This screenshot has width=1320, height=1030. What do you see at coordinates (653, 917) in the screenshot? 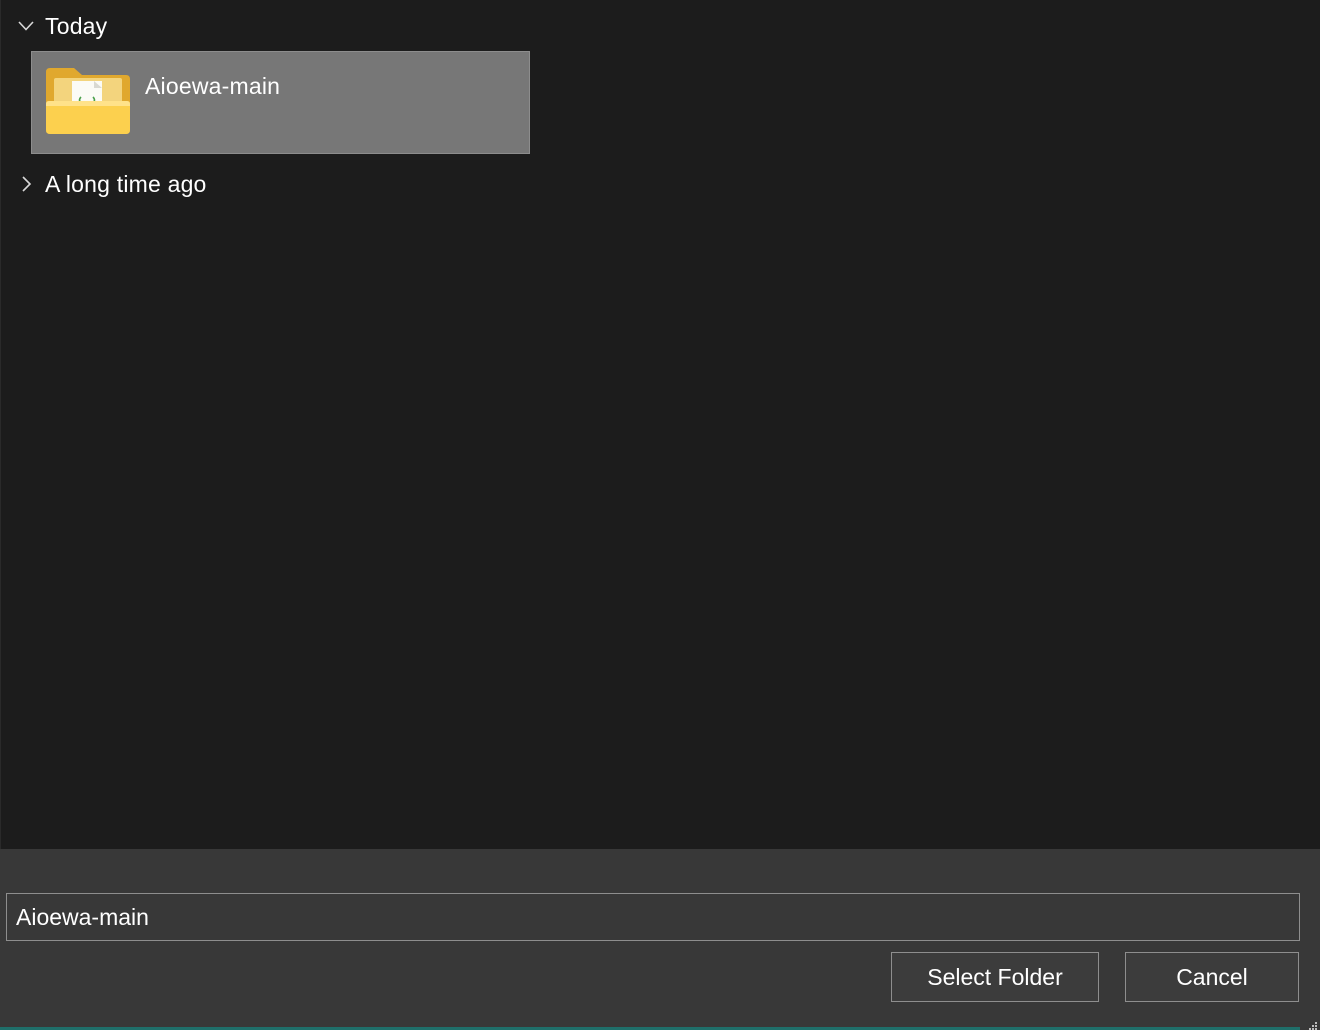
I see `folder-name-input` at bounding box center [653, 917].